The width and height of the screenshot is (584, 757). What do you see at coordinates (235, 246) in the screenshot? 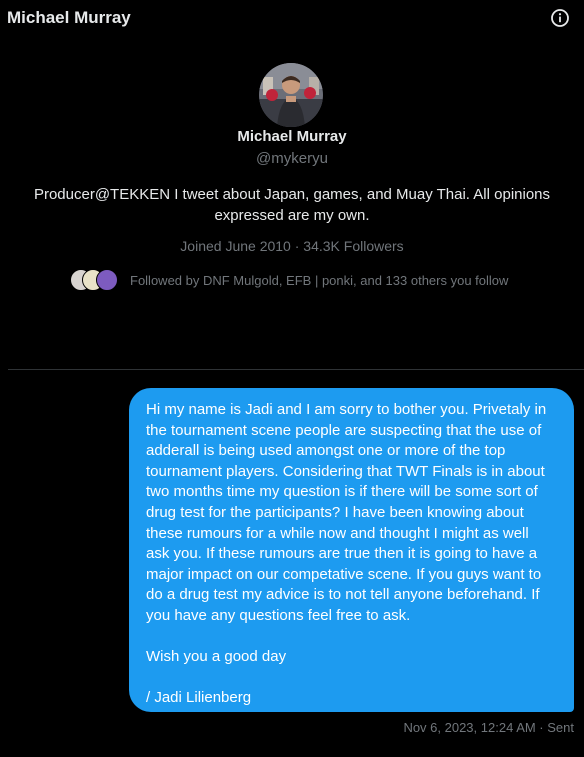
I see `joined-date: Joined June 2010` at bounding box center [235, 246].